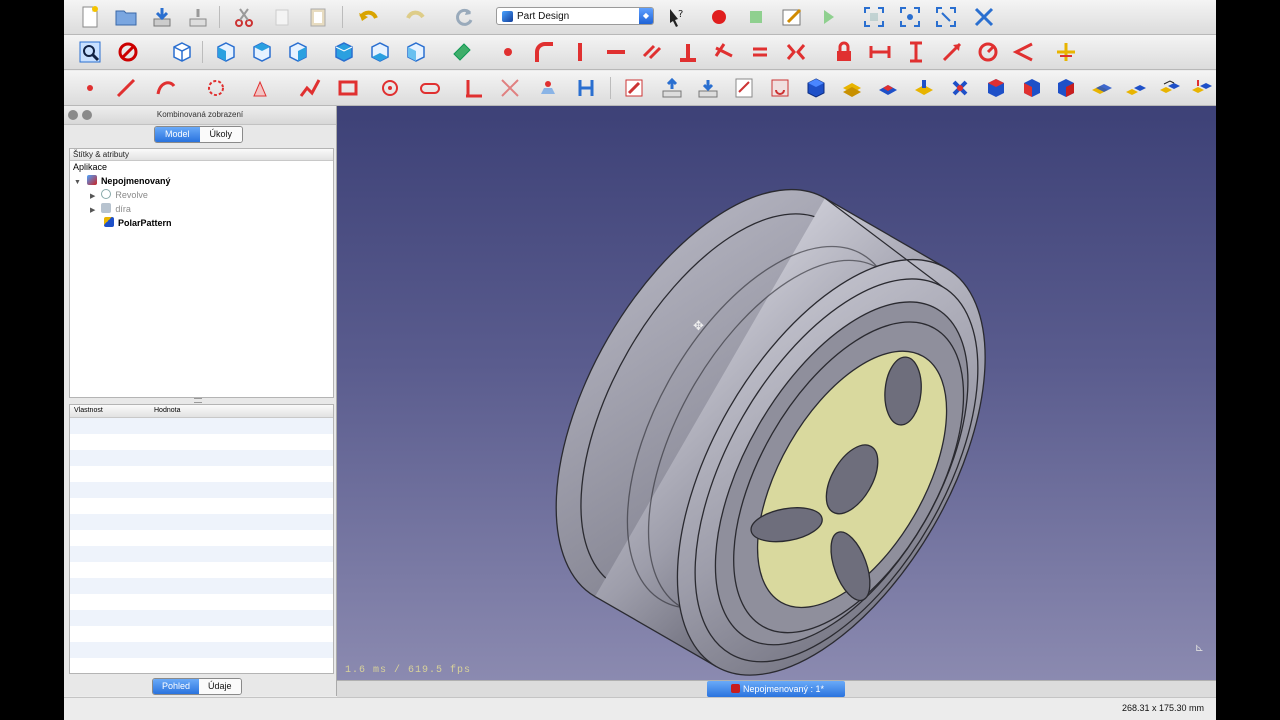  Describe the element at coordinates (110, 209) in the screenshot. I see `tree-item-pocket: ▶ díra` at that location.